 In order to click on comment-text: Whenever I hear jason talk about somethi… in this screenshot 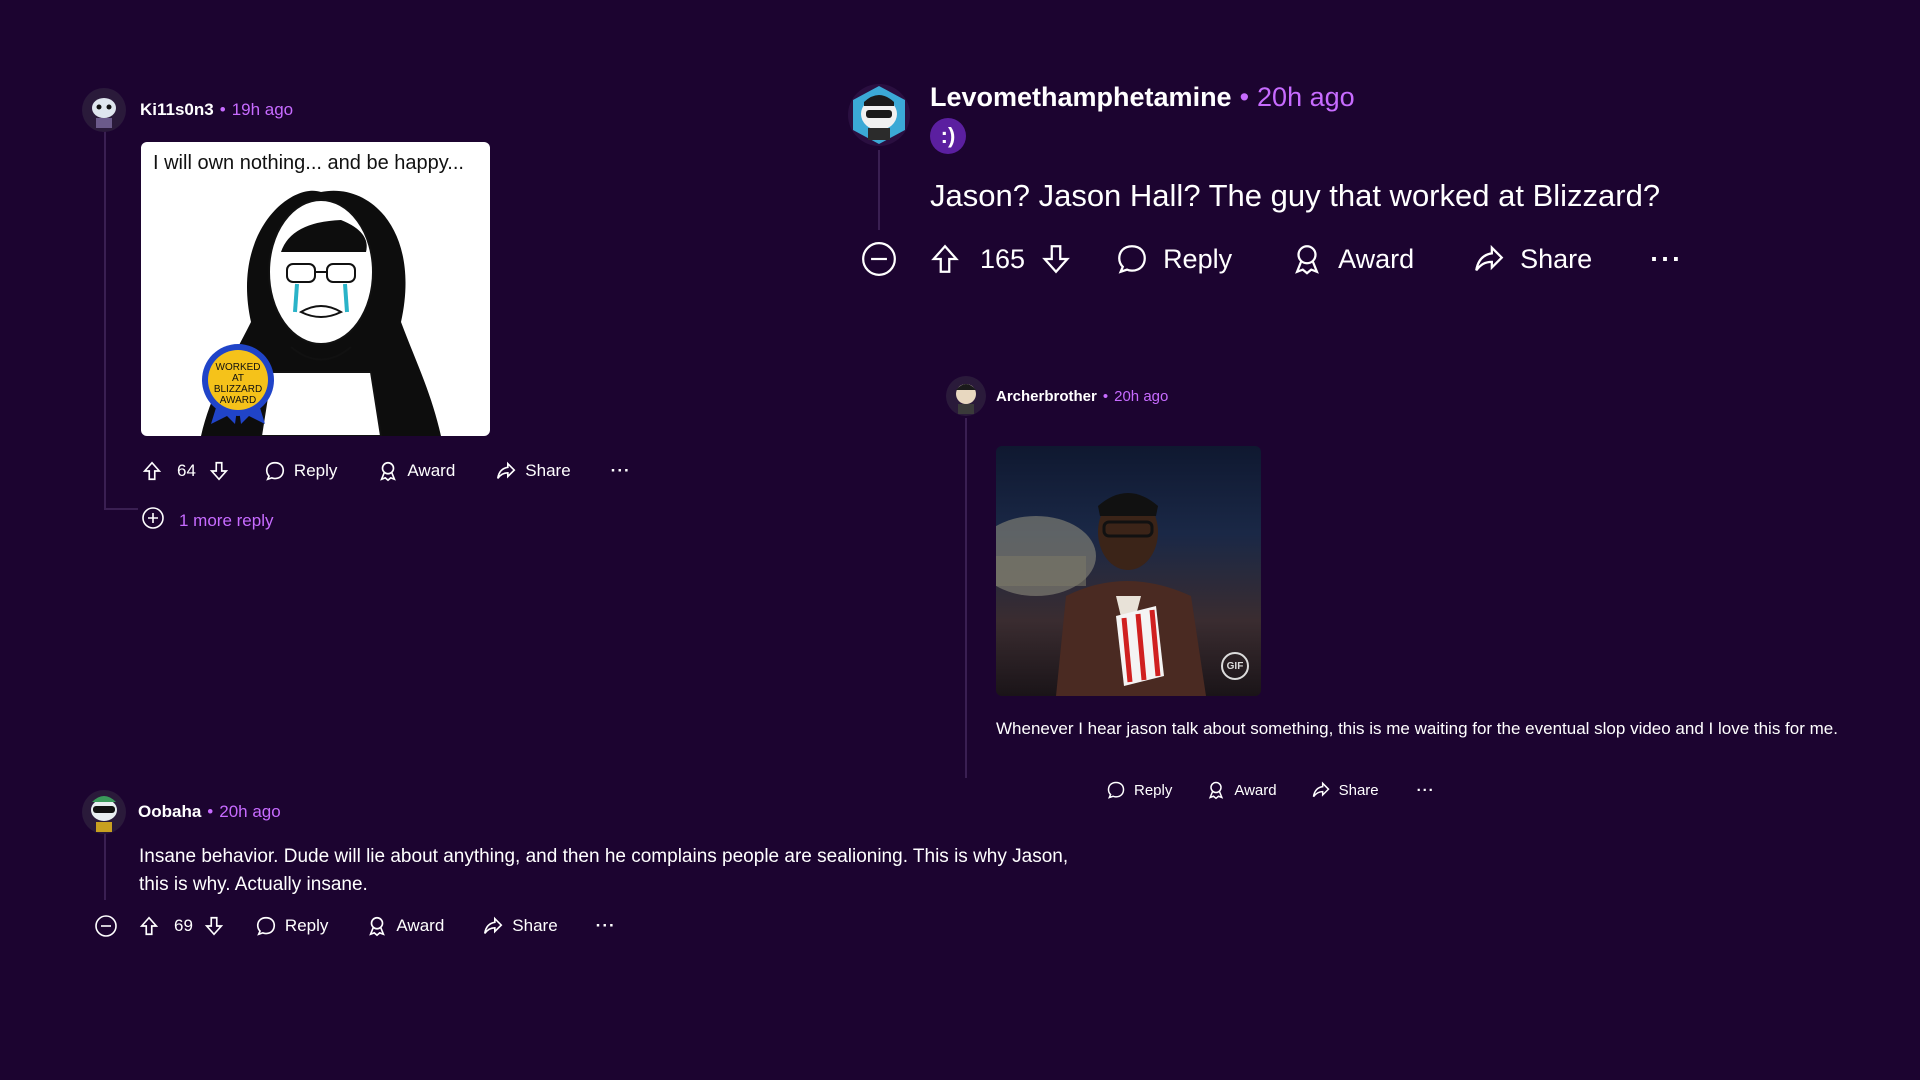, I will do `click(1417, 728)`.